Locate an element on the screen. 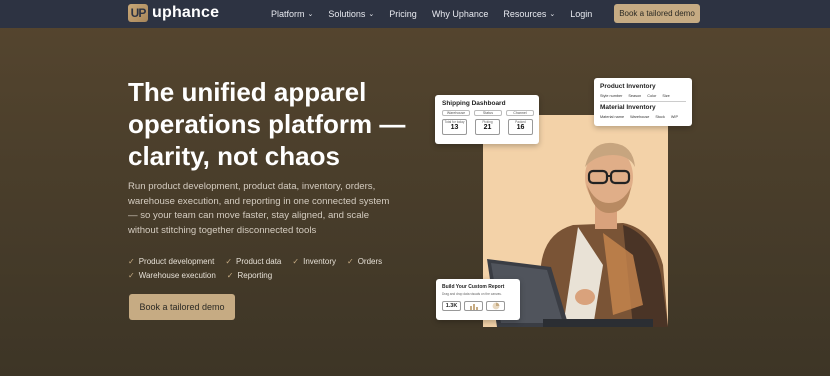  feature-item: ✓ Product data is located at coordinates (253, 261).